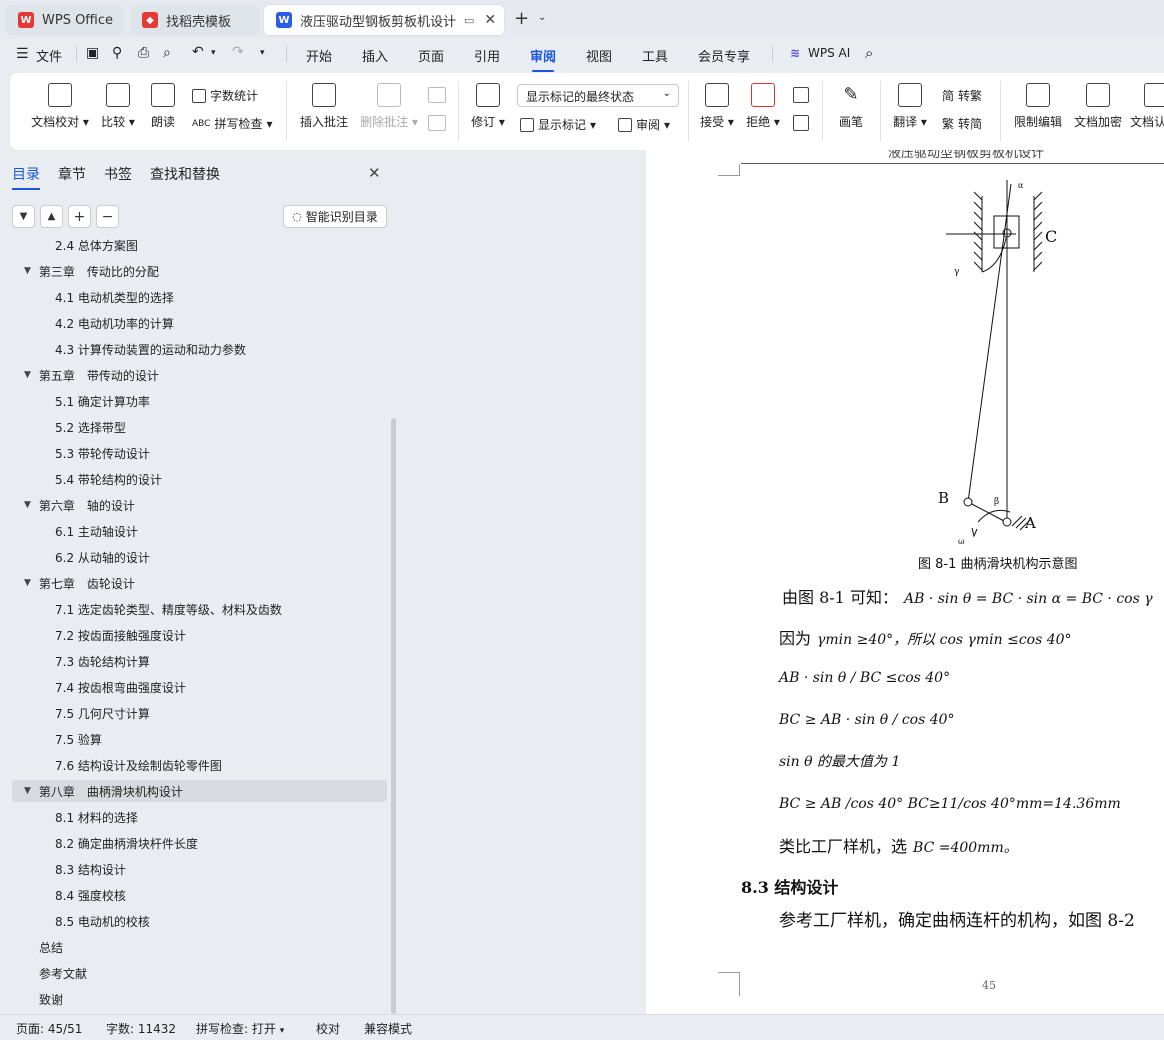  I want to click on markup-state-select: 显示标记的最终状态 ⌄, so click(598, 95).